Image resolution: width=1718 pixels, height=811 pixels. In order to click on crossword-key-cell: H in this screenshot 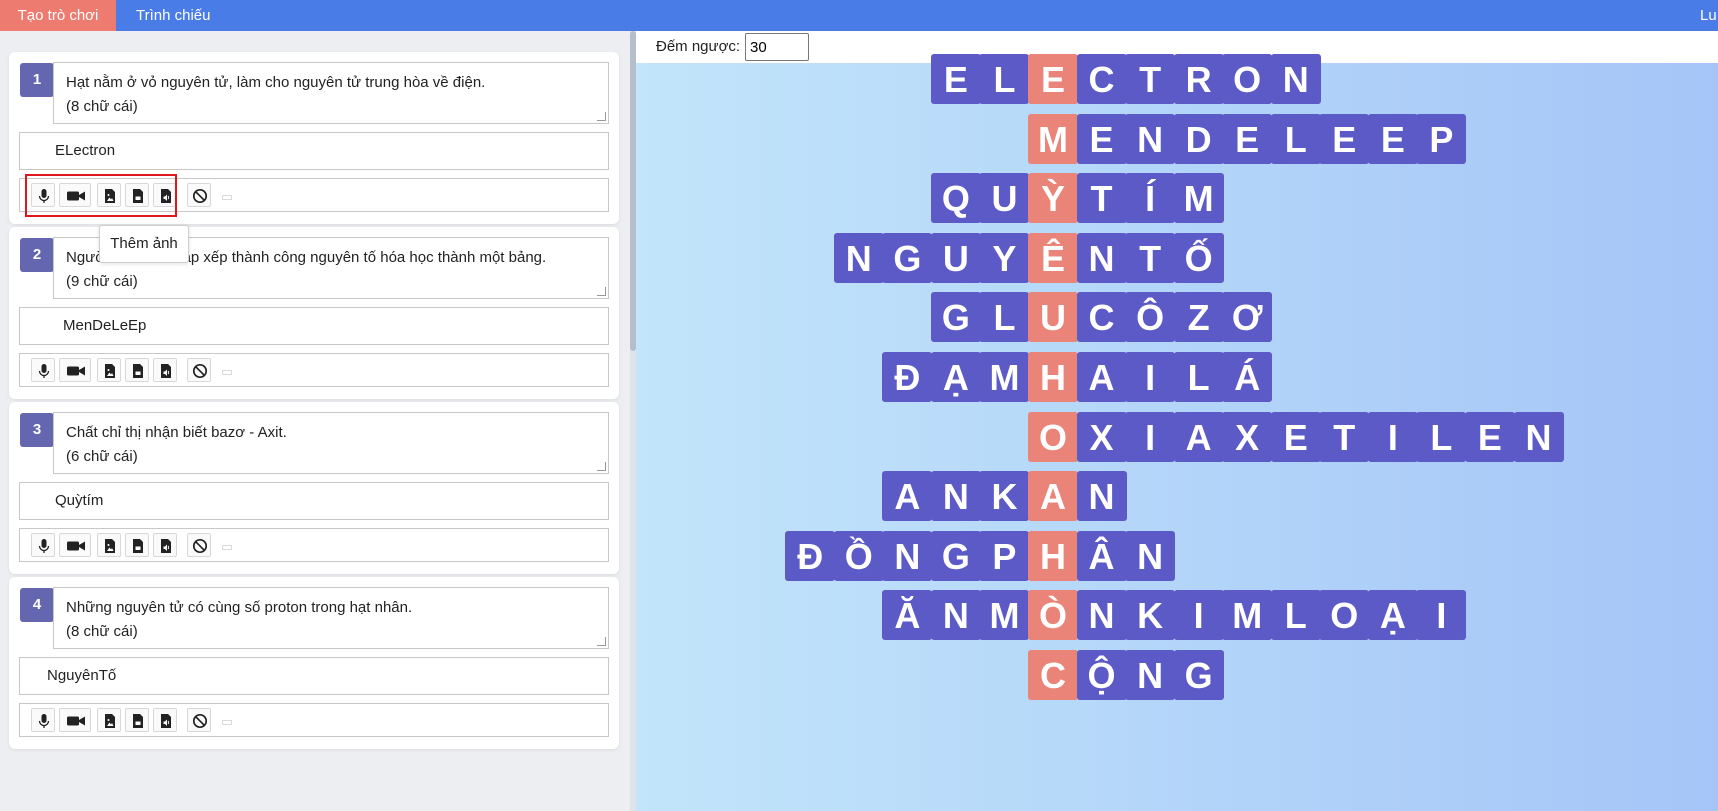, I will do `click(1053, 555)`.